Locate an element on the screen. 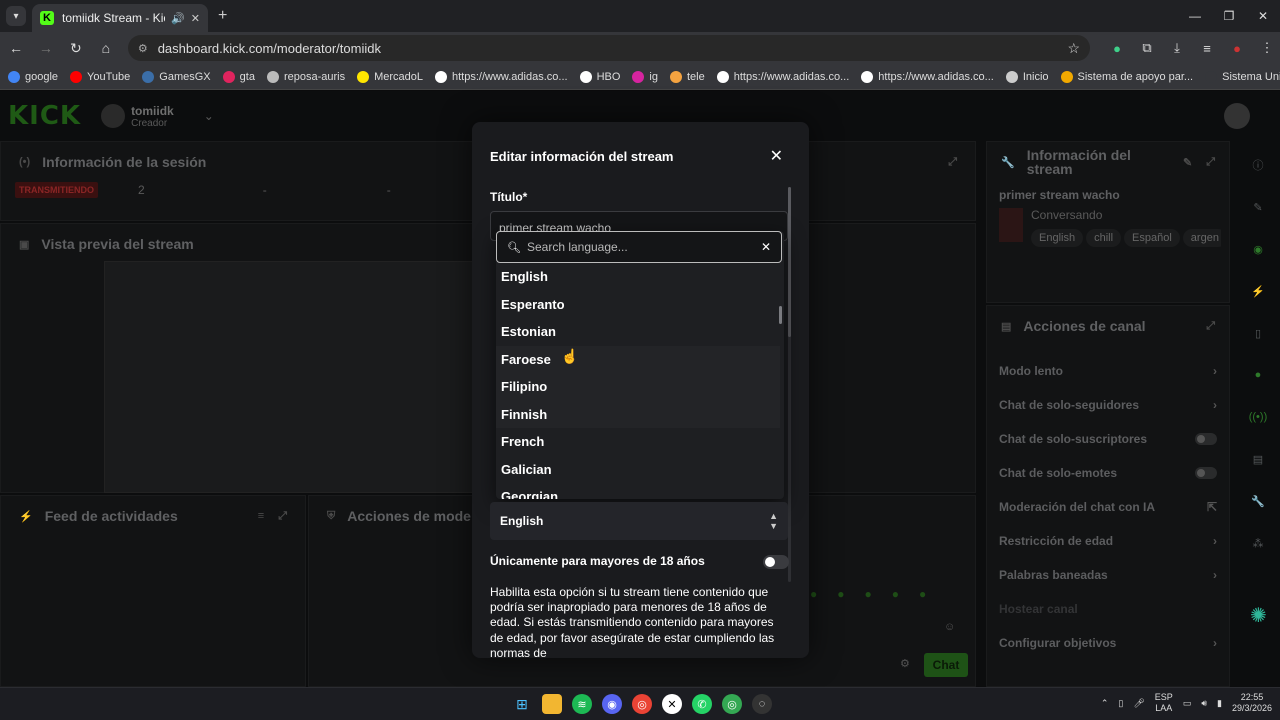  profile-avatar-icon: ● is located at coordinates (1237, 48).